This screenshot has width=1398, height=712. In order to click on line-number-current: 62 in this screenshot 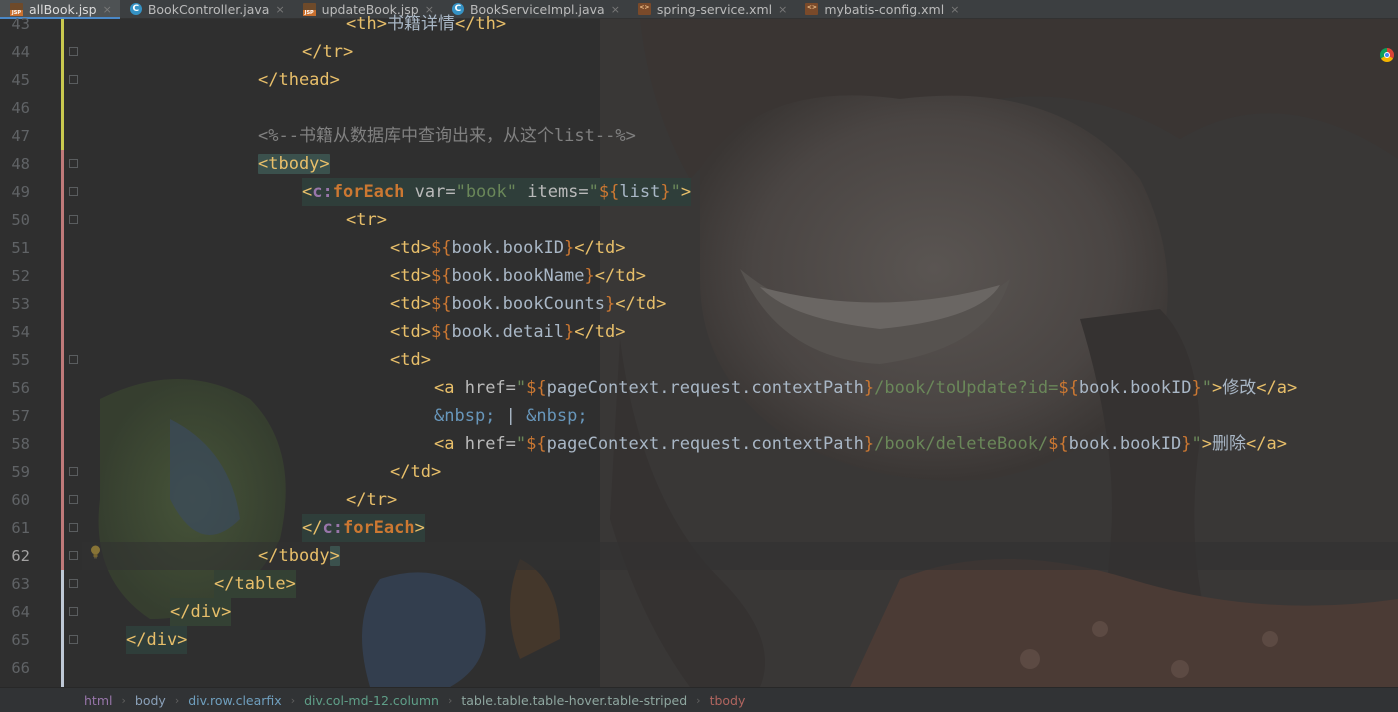, I will do `click(20, 556)`.